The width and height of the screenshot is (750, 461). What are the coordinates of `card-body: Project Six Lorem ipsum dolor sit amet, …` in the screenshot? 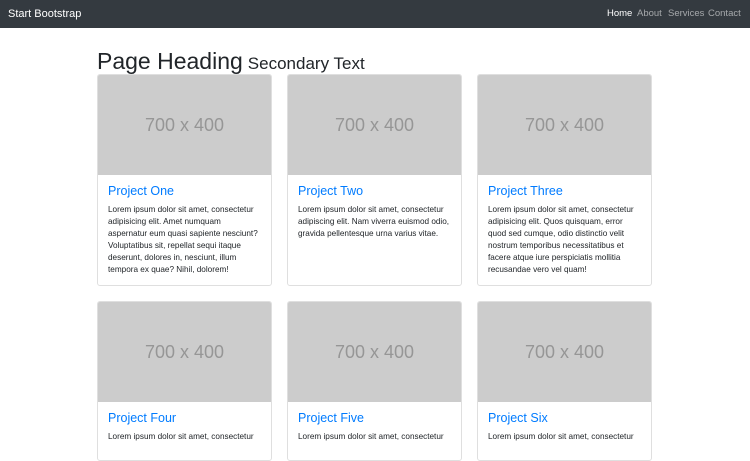 It's located at (564, 427).